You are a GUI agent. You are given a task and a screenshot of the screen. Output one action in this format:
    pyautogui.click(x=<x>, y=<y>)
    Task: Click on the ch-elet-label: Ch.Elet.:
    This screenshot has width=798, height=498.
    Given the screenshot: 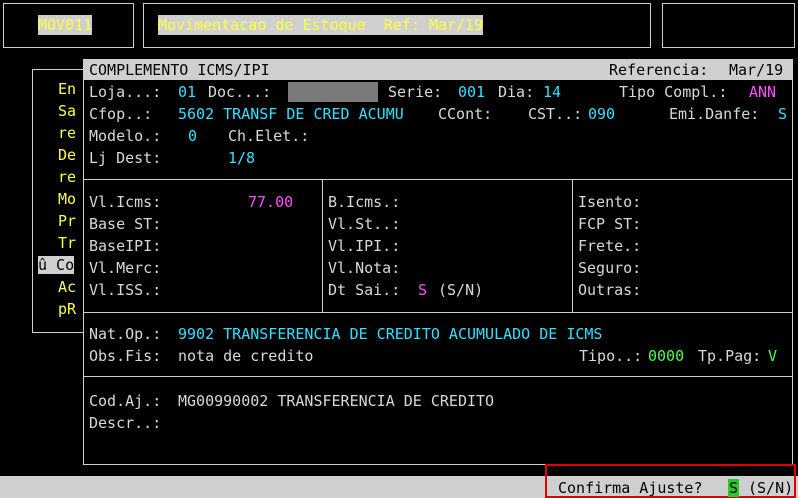 What is the action you would take?
    pyautogui.click(x=269, y=136)
    